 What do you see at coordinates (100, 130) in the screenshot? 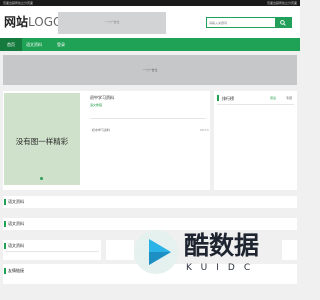
I see `article-list-item: · 初中学习资料` at bounding box center [100, 130].